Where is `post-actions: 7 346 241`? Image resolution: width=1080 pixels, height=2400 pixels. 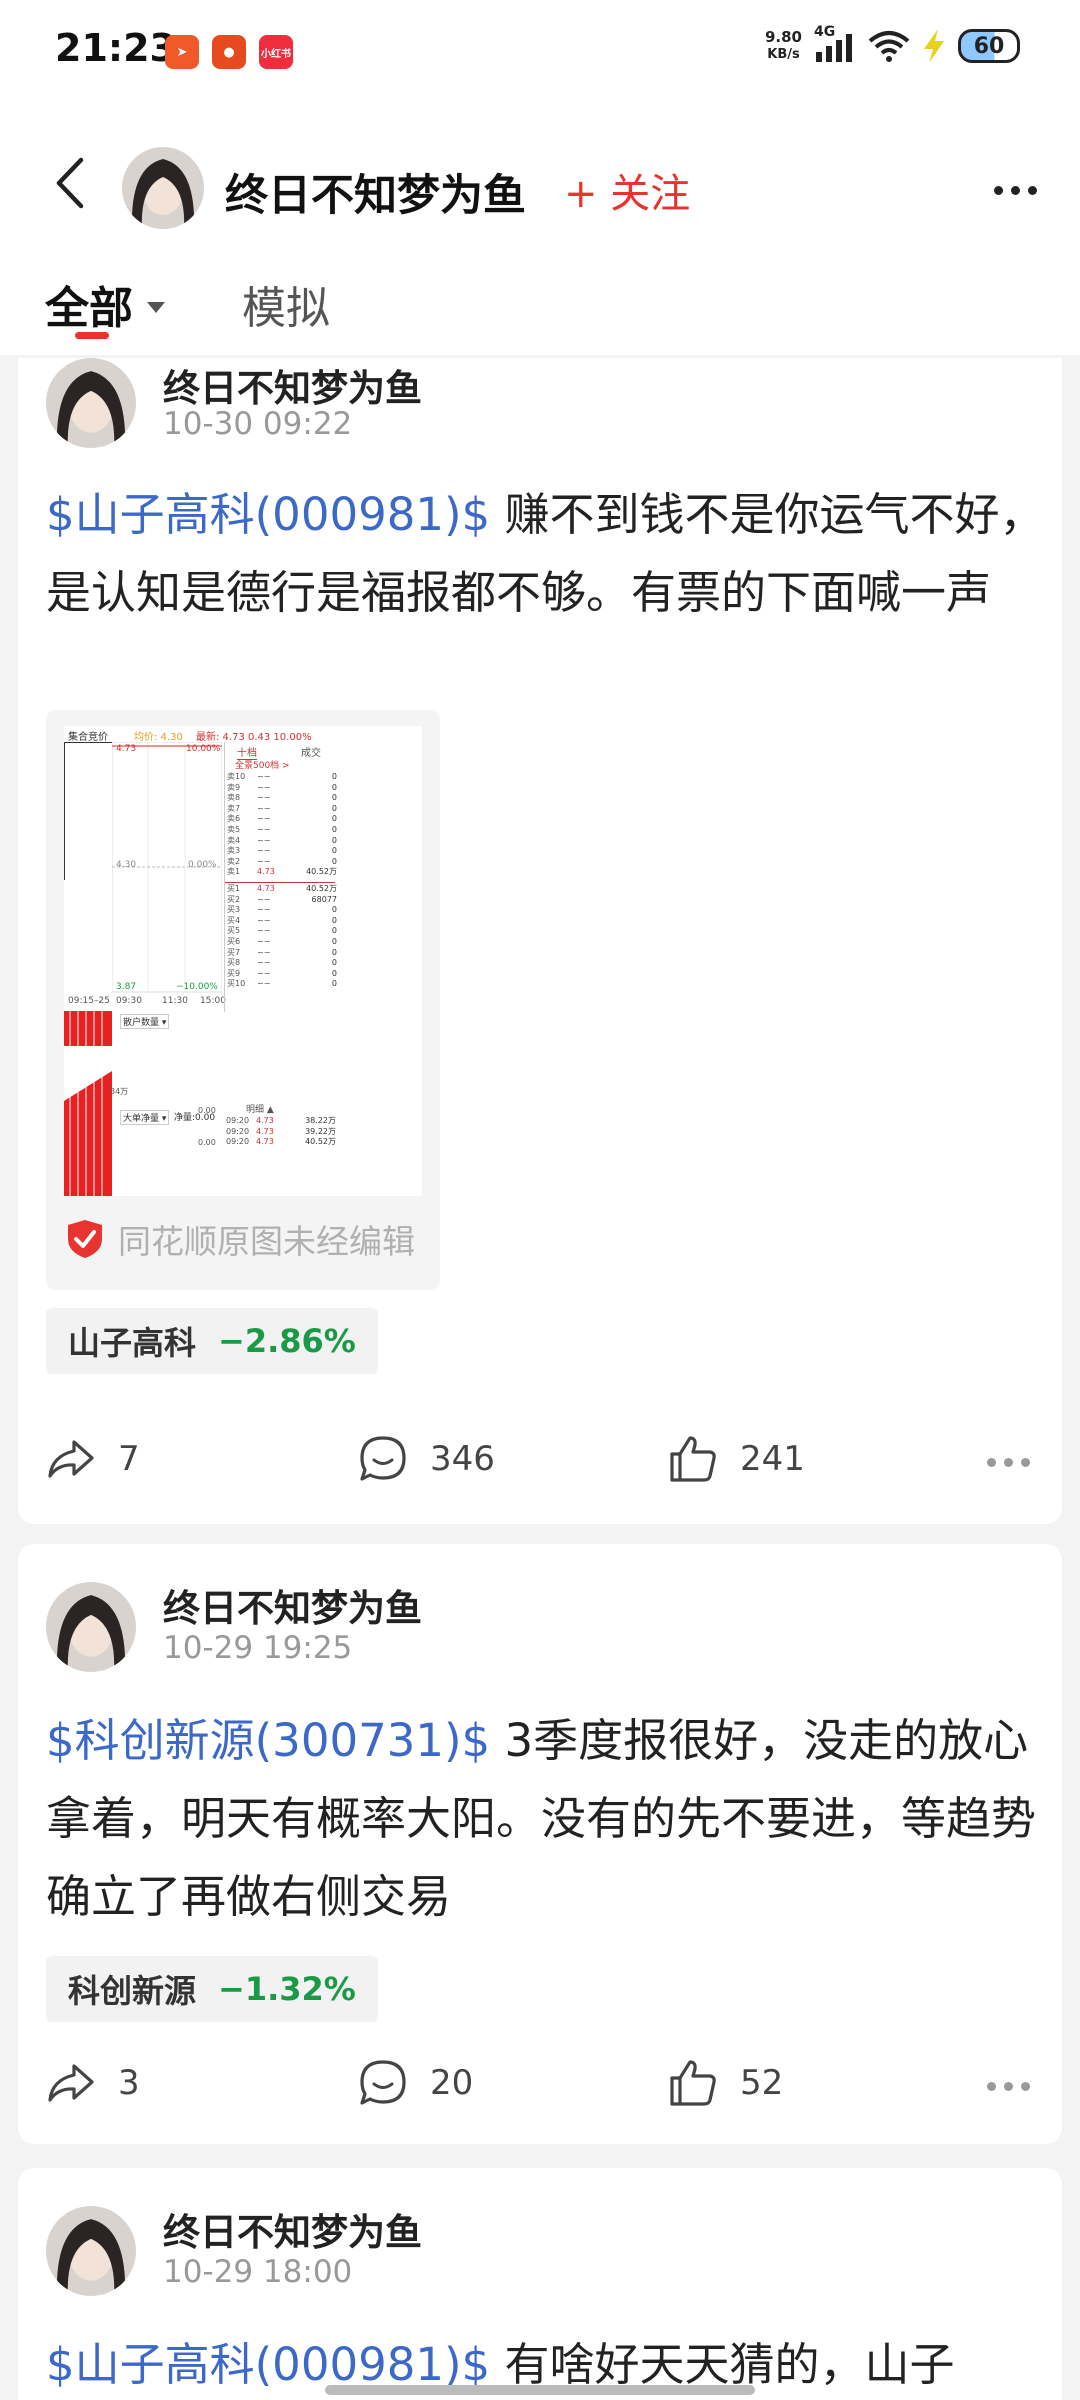 post-actions: 7 346 241 is located at coordinates (540, 1462).